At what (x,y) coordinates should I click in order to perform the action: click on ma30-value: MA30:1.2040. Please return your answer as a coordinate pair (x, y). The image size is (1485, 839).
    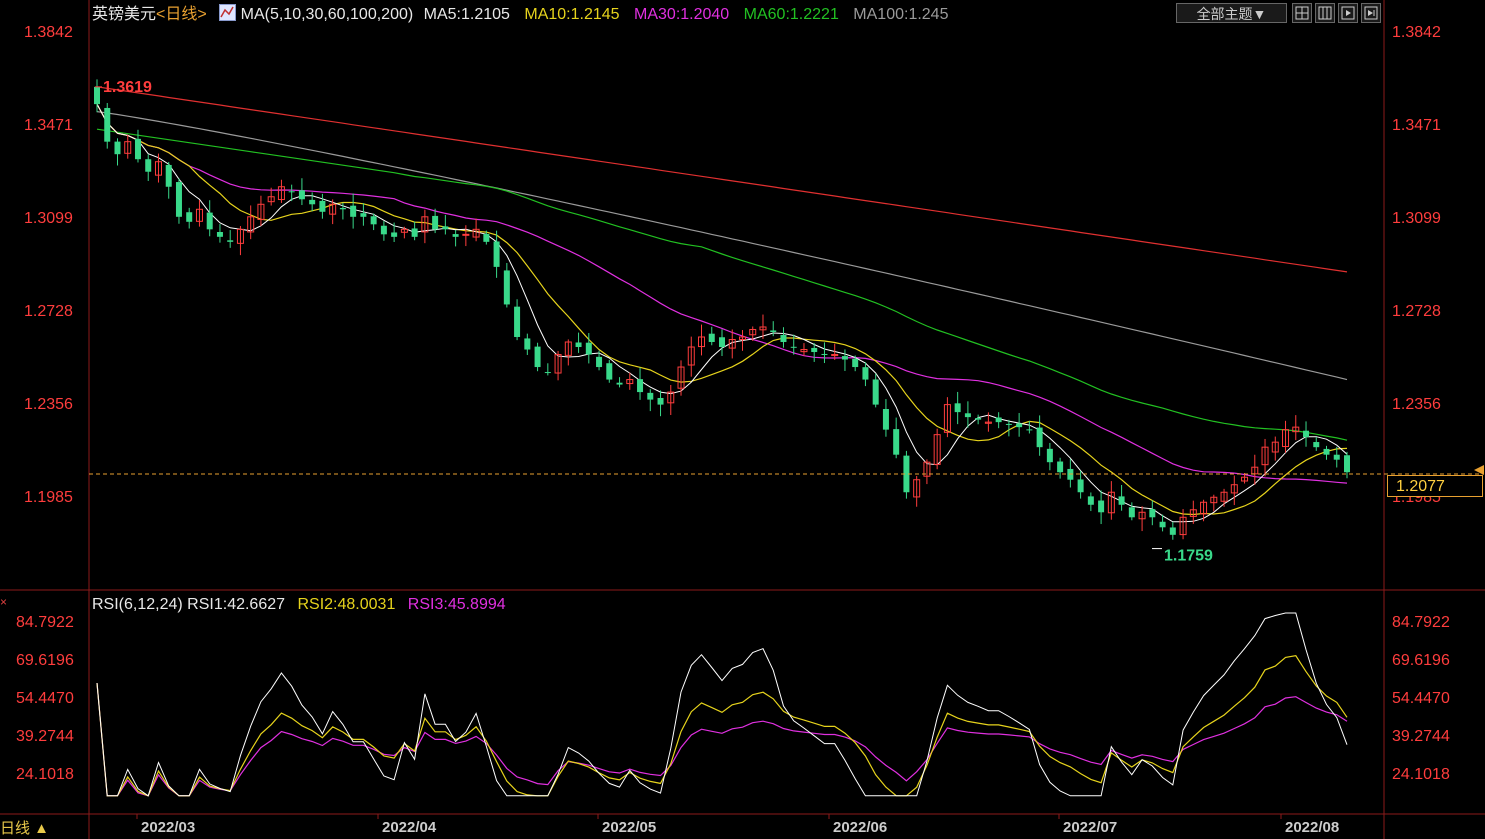
    Looking at the image, I should click on (682, 14).